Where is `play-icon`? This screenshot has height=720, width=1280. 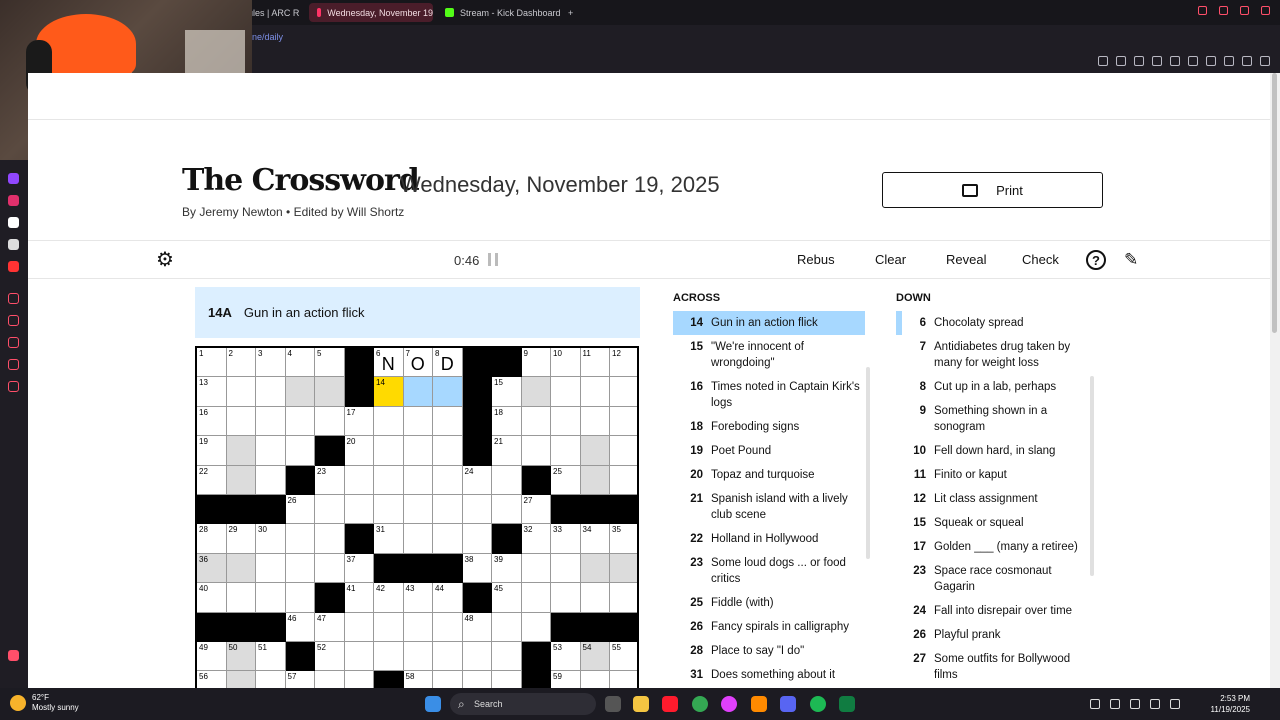 play-icon is located at coordinates (1175, 61).